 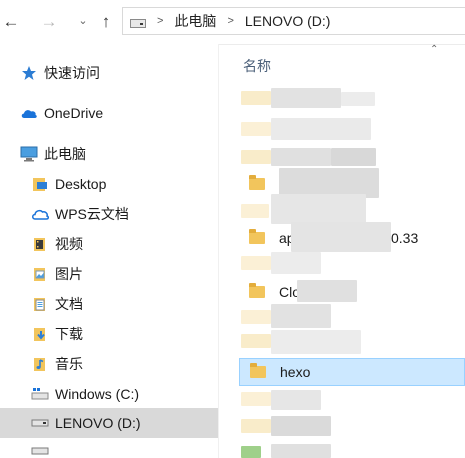 I want to click on sidebar-item-label: 快速访问, so click(x=72, y=73).